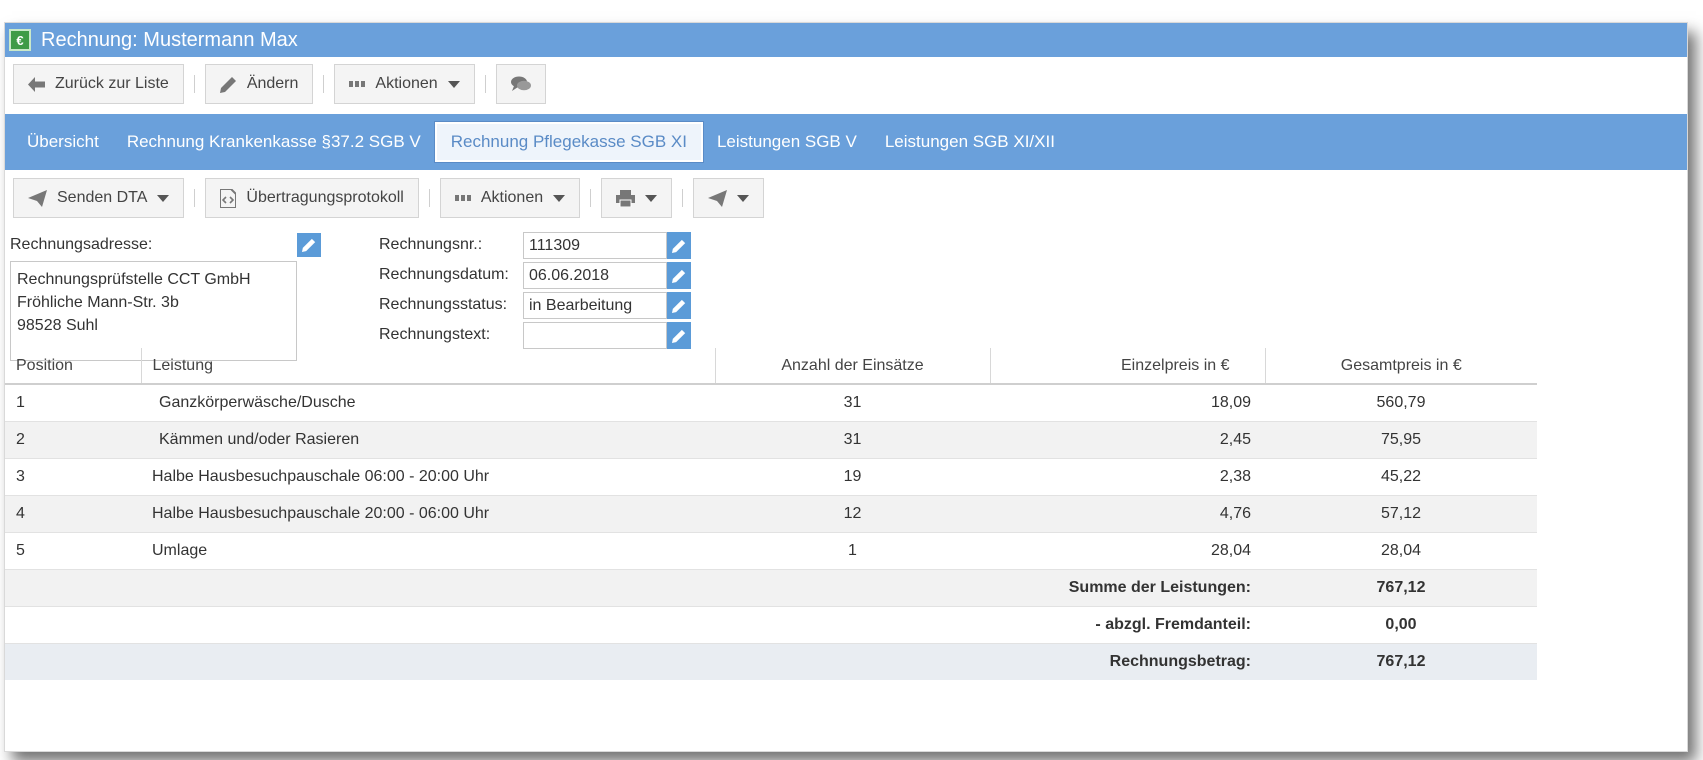 The width and height of the screenshot is (1703, 760). Describe the element at coordinates (679, 305) in the screenshot. I see `edit-invoice-status-button` at that location.